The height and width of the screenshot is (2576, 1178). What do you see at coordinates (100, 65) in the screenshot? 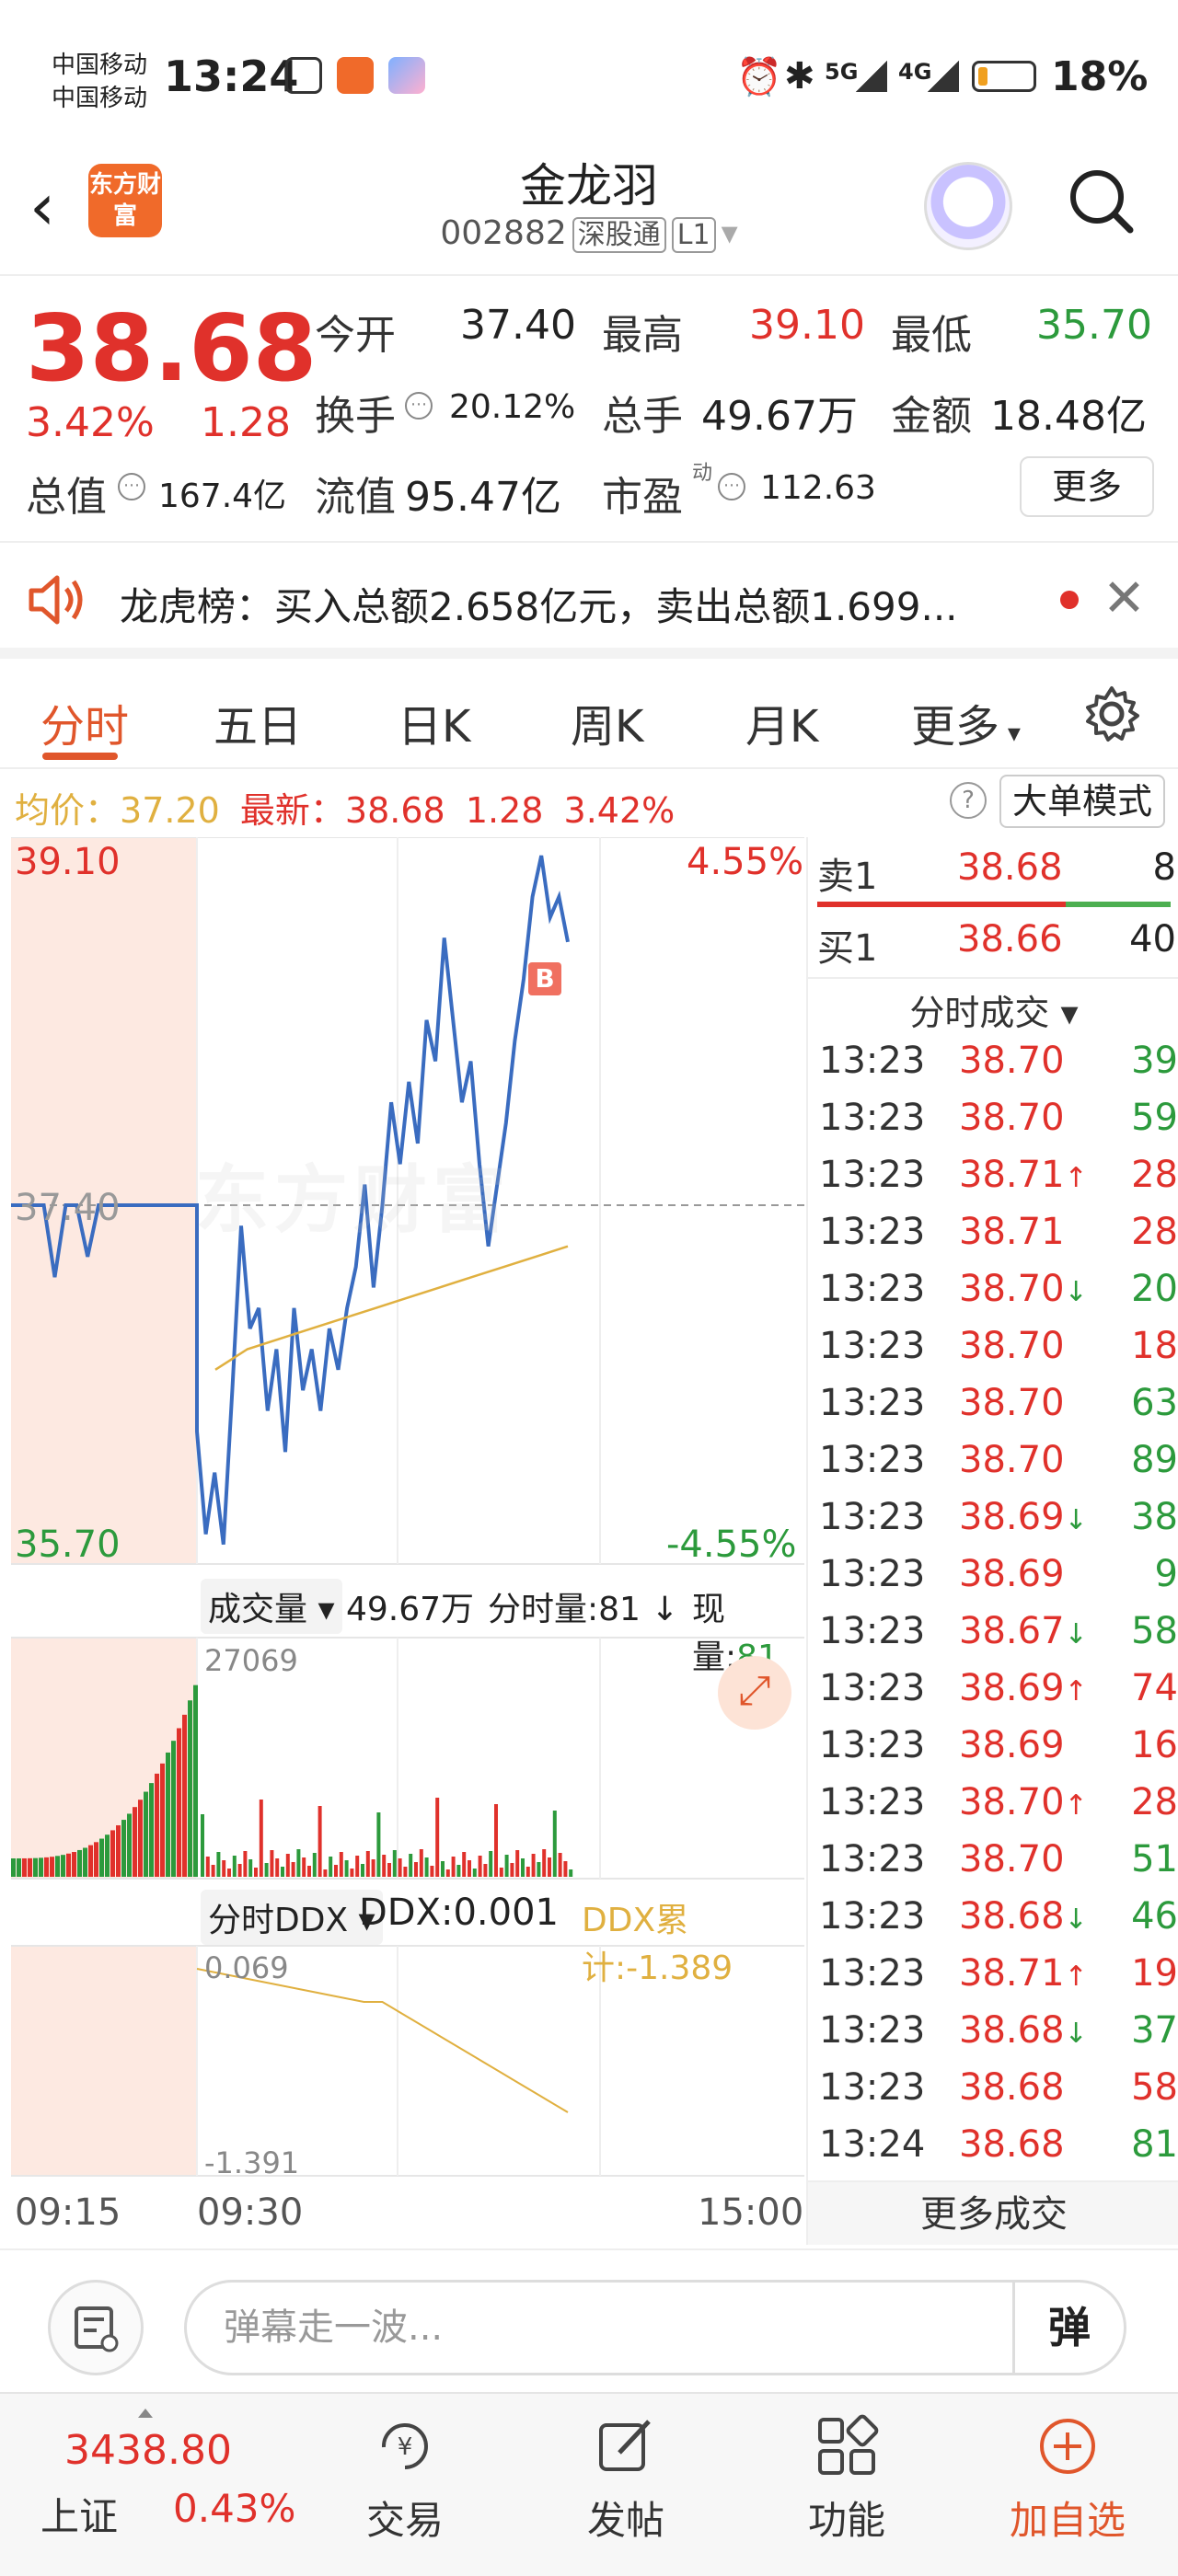
I see `carrier-1: 中国移动` at bounding box center [100, 65].